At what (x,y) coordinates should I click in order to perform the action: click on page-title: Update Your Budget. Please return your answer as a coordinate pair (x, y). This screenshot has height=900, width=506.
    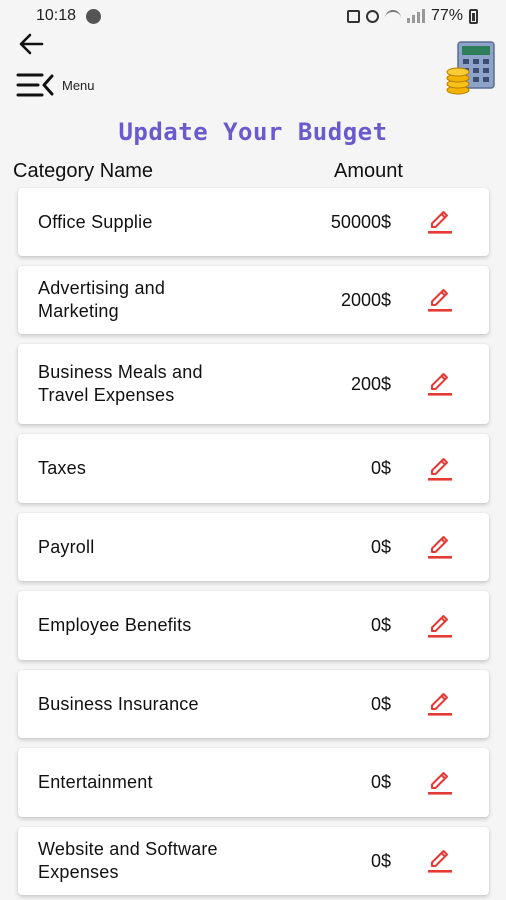
    Looking at the image, I should click on (253, 132).